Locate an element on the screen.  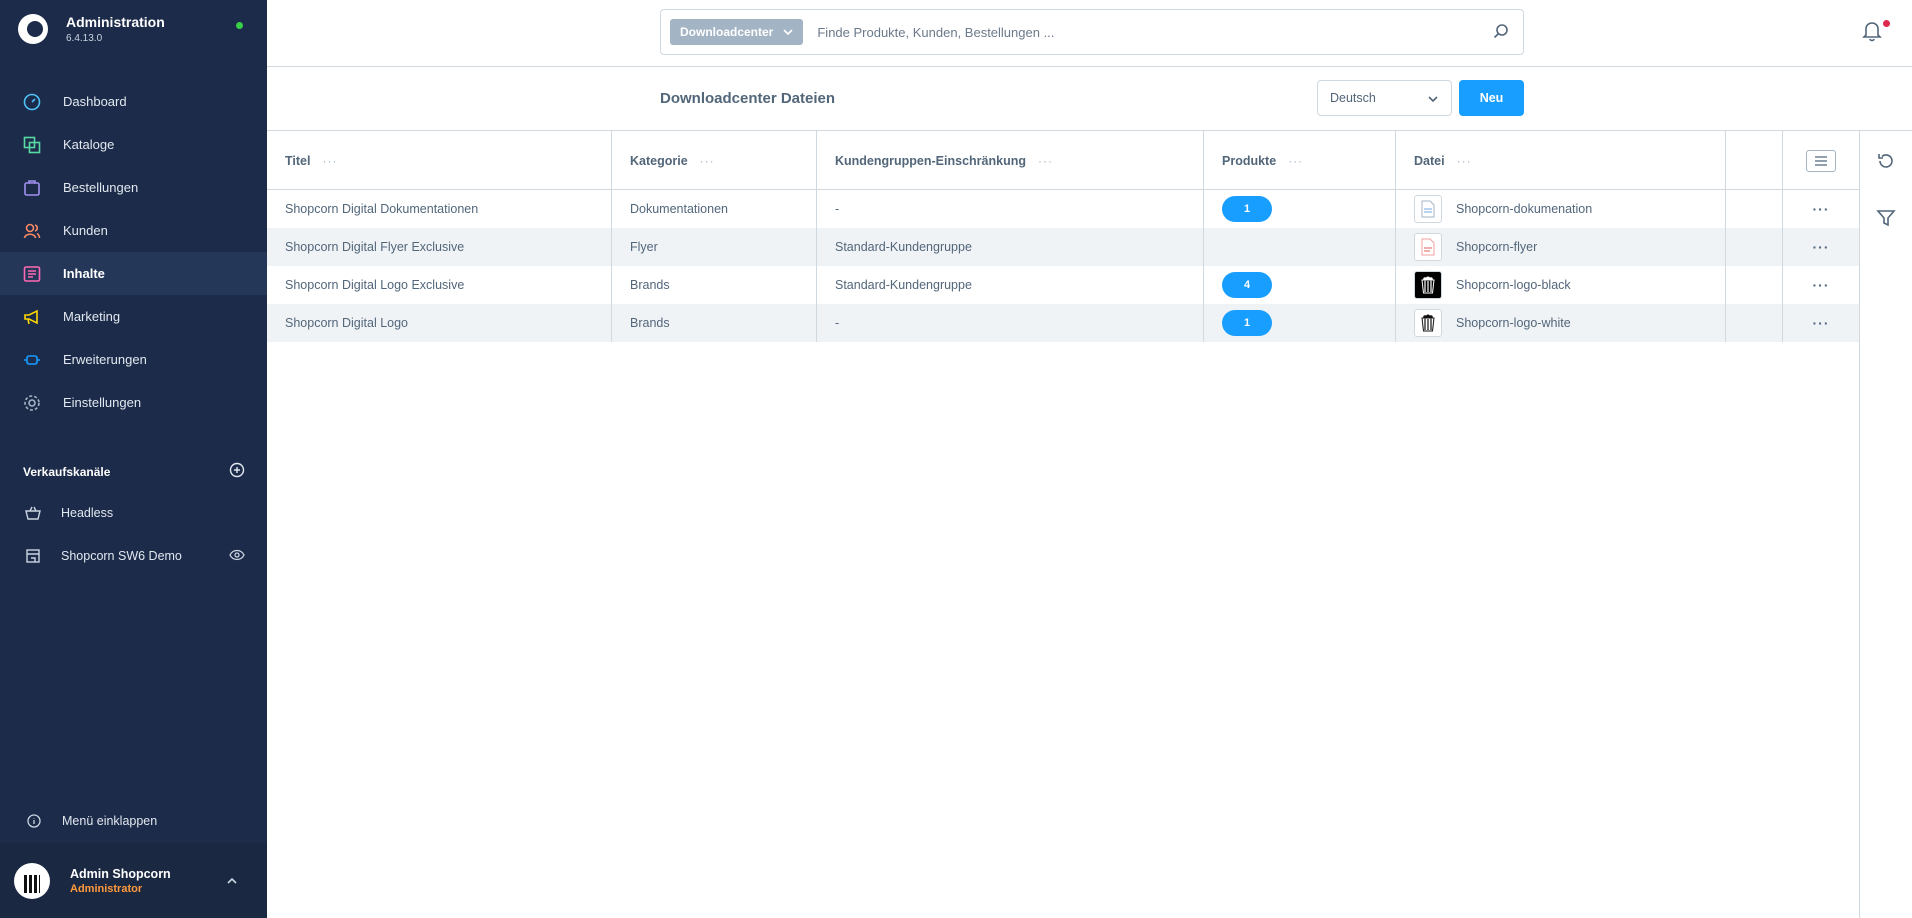
user-role: Administrator is located at coordinates (106, 888).